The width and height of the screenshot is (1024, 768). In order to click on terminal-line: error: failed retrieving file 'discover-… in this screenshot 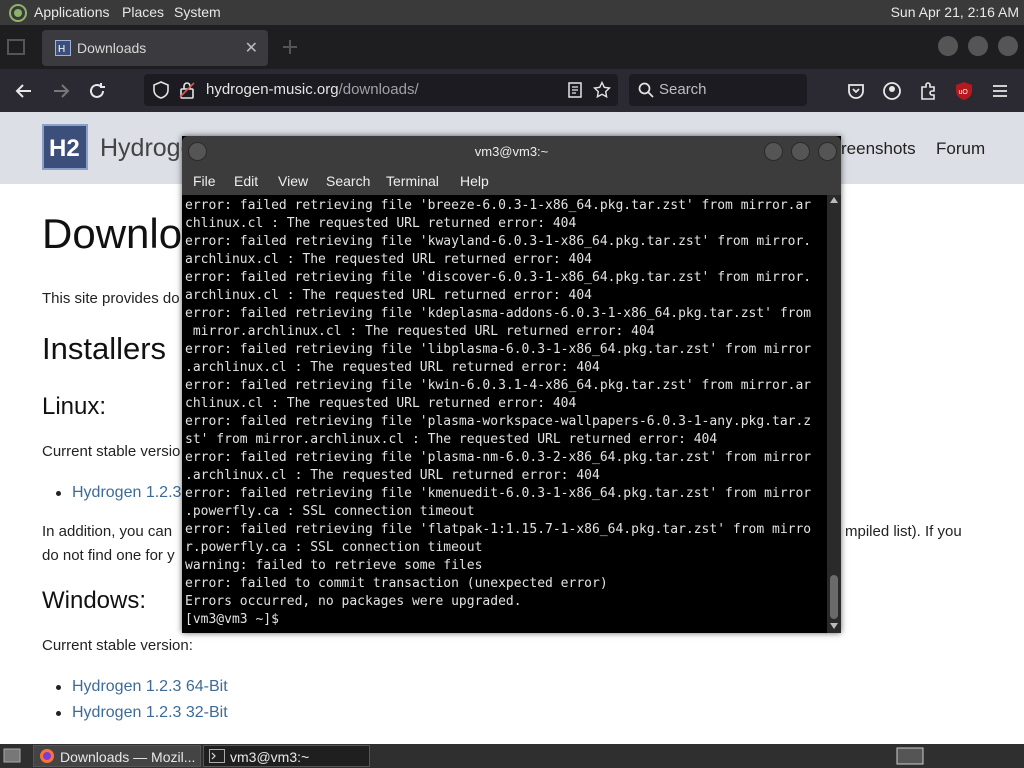, I will do `click(498, 277)`.